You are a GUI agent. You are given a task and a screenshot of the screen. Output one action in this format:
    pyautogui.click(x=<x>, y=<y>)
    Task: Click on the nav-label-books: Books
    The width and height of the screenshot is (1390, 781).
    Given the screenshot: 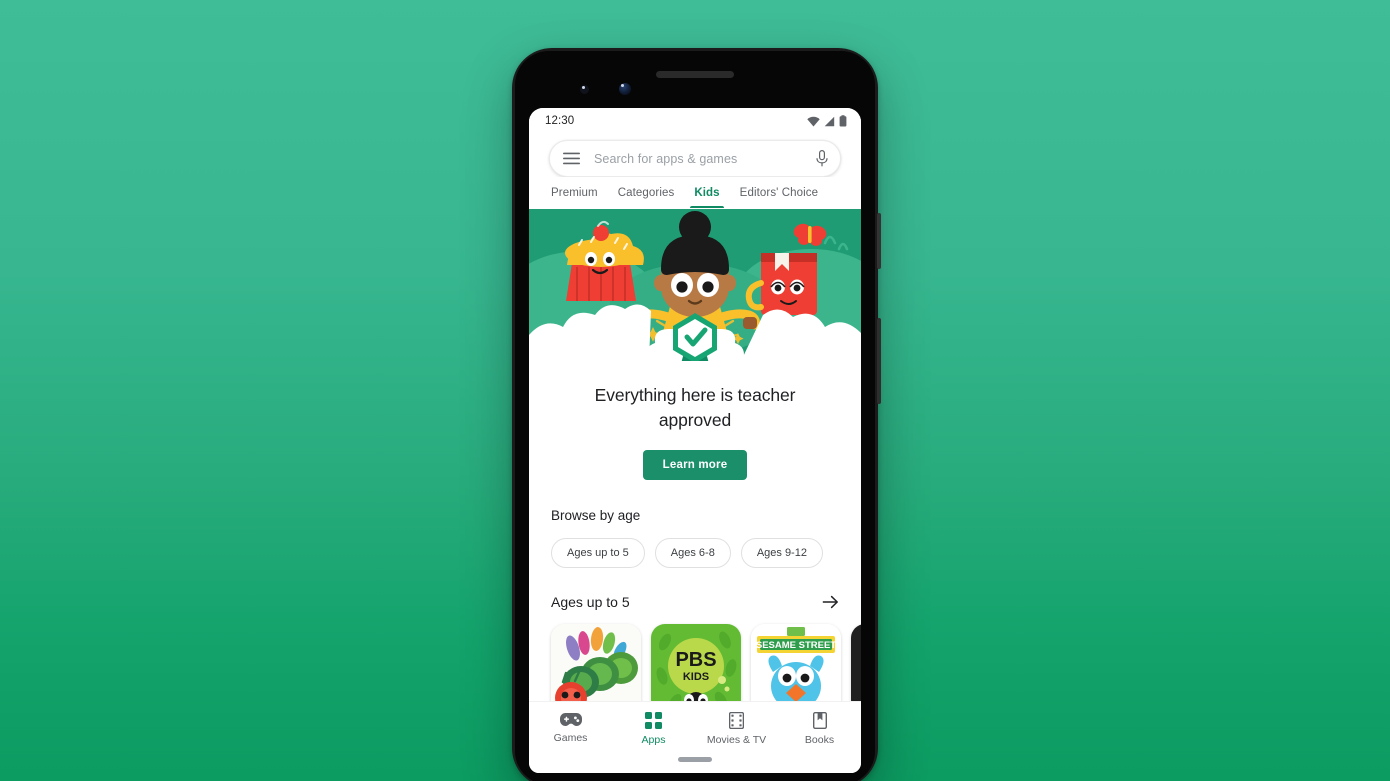 What is the action you would take?
    pyautogui.click(x=819, y=740)
    